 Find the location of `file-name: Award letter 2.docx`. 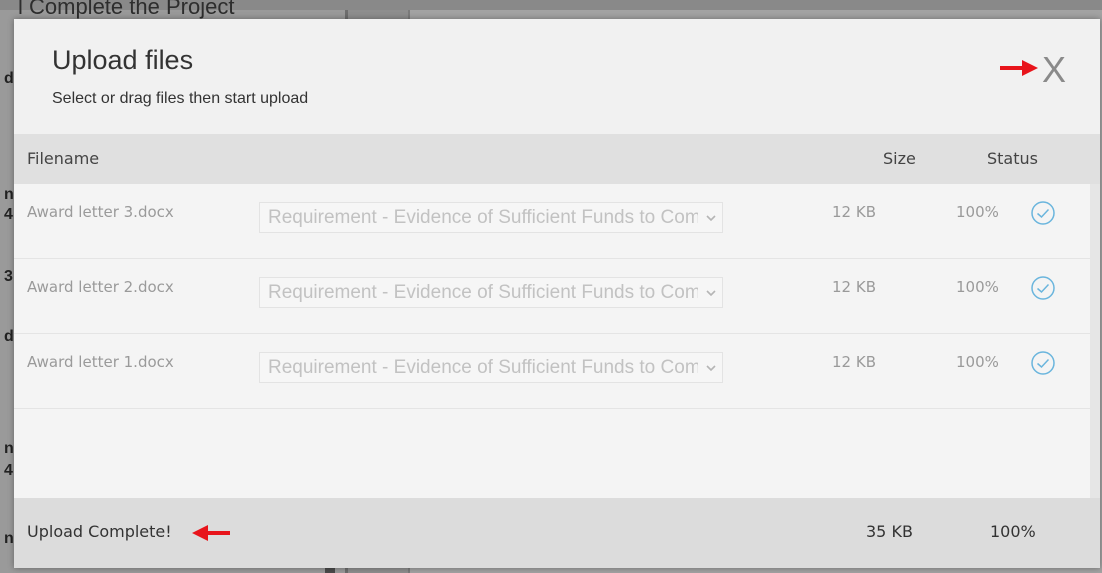

file-name: Award letter 2.docx is located at coordinates (100, 287).